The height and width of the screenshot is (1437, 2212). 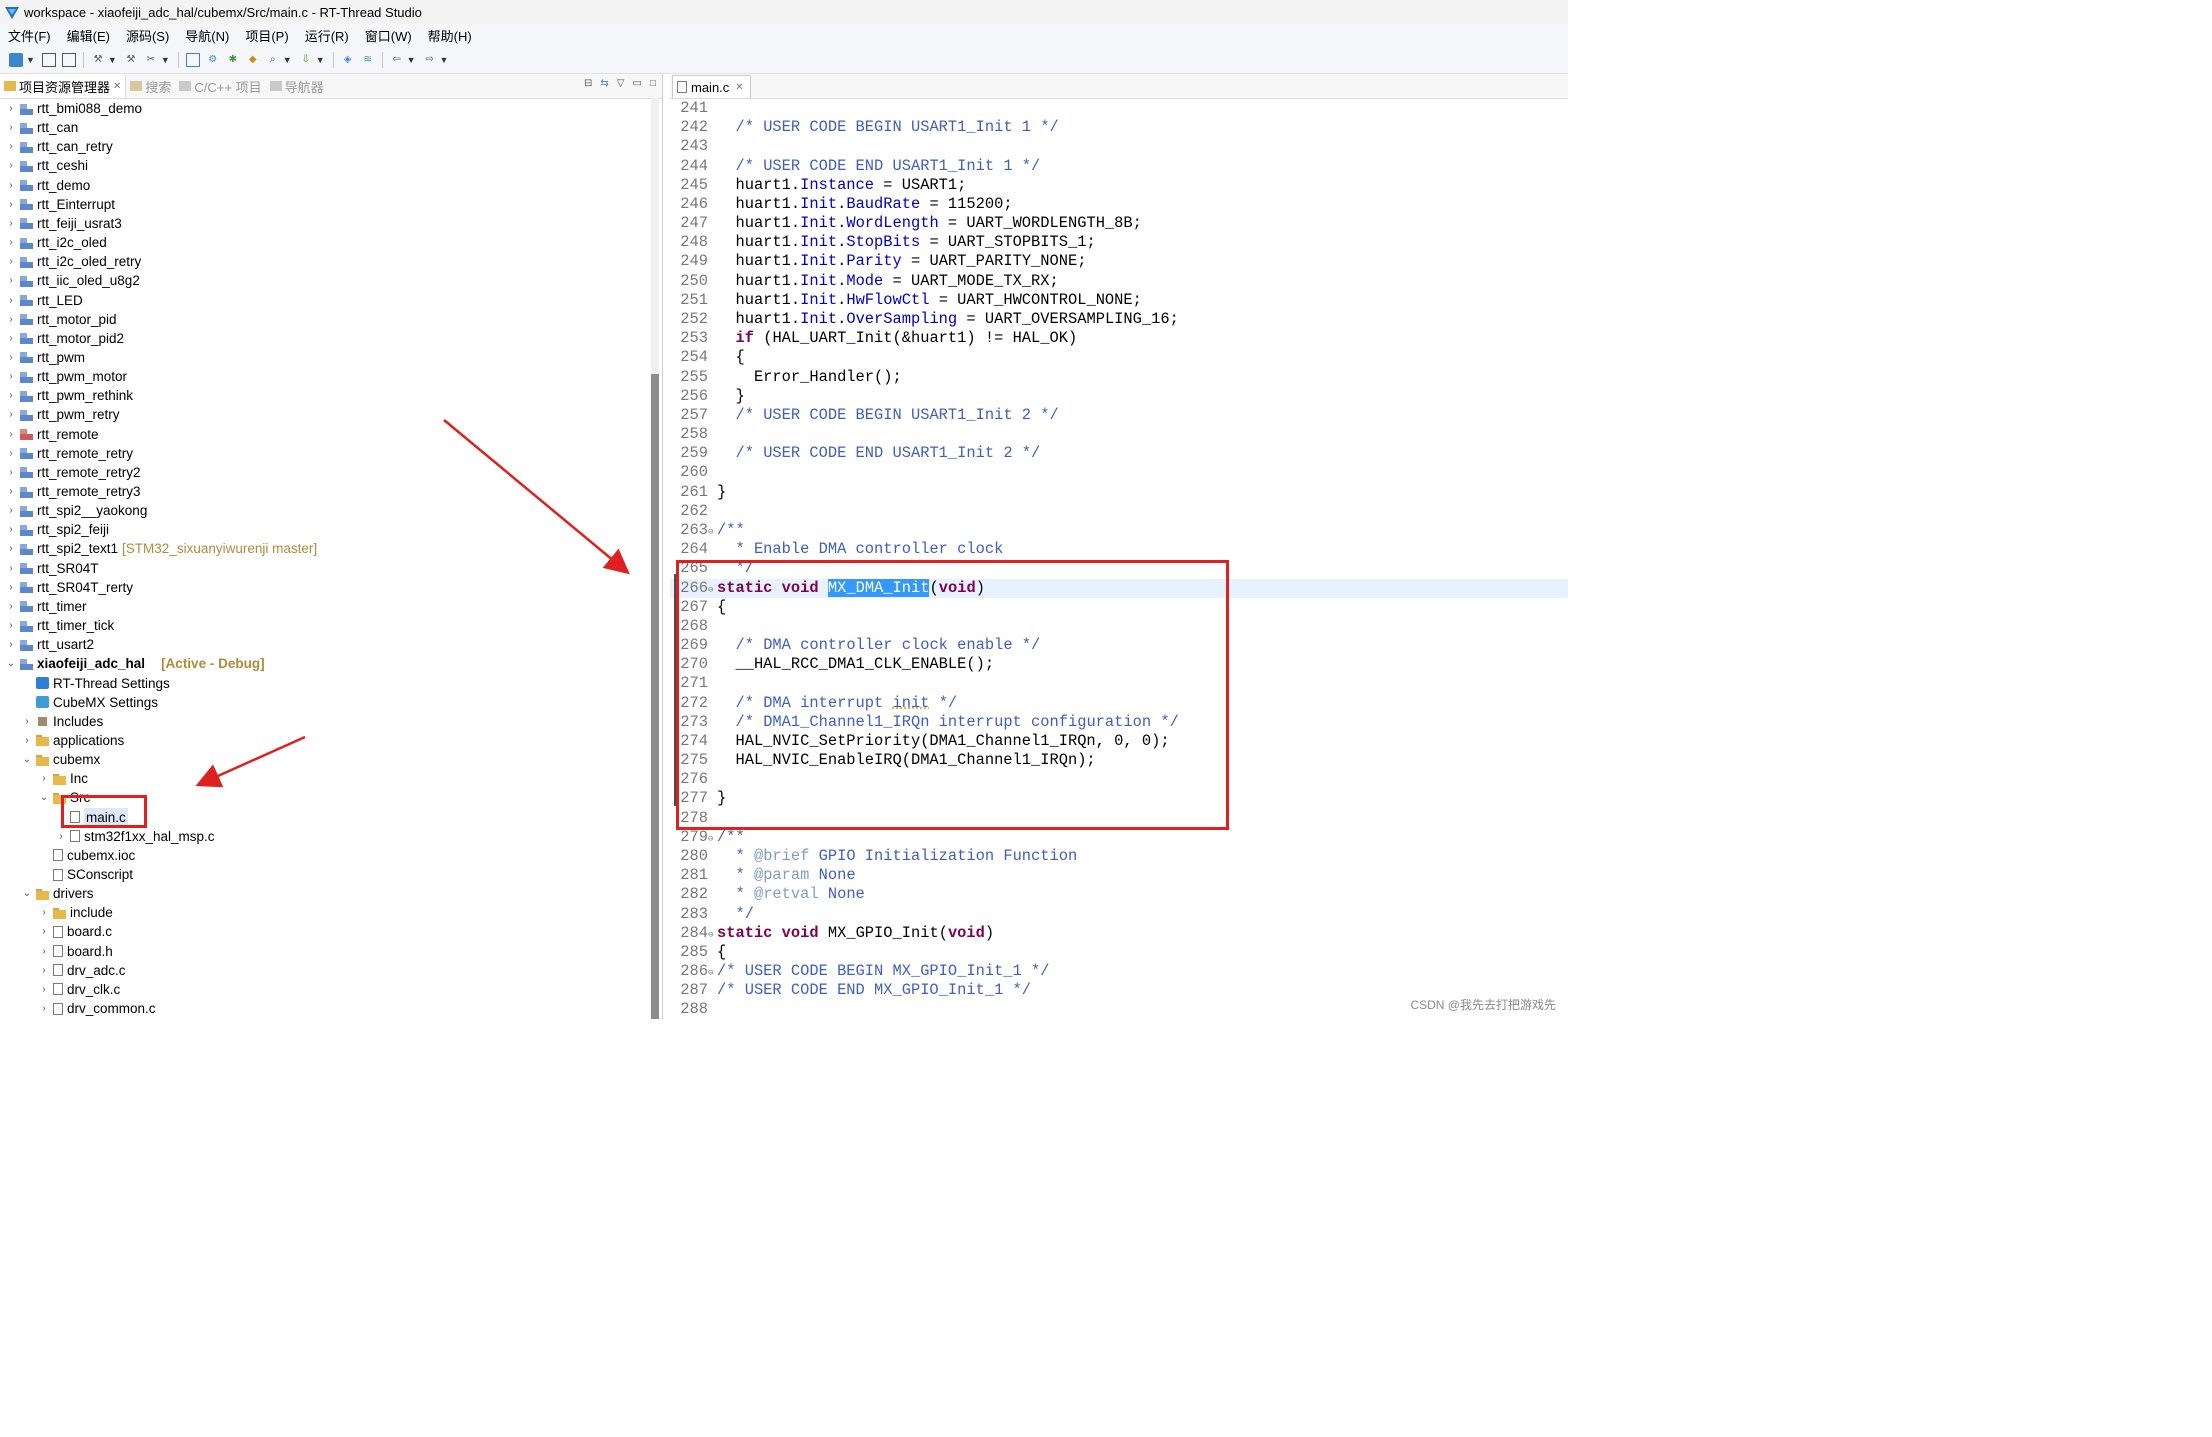 What do you see at coordinates (653, 83) in the screenshot?
I see `maximize-icon: □` at bounding box center [653, 83].